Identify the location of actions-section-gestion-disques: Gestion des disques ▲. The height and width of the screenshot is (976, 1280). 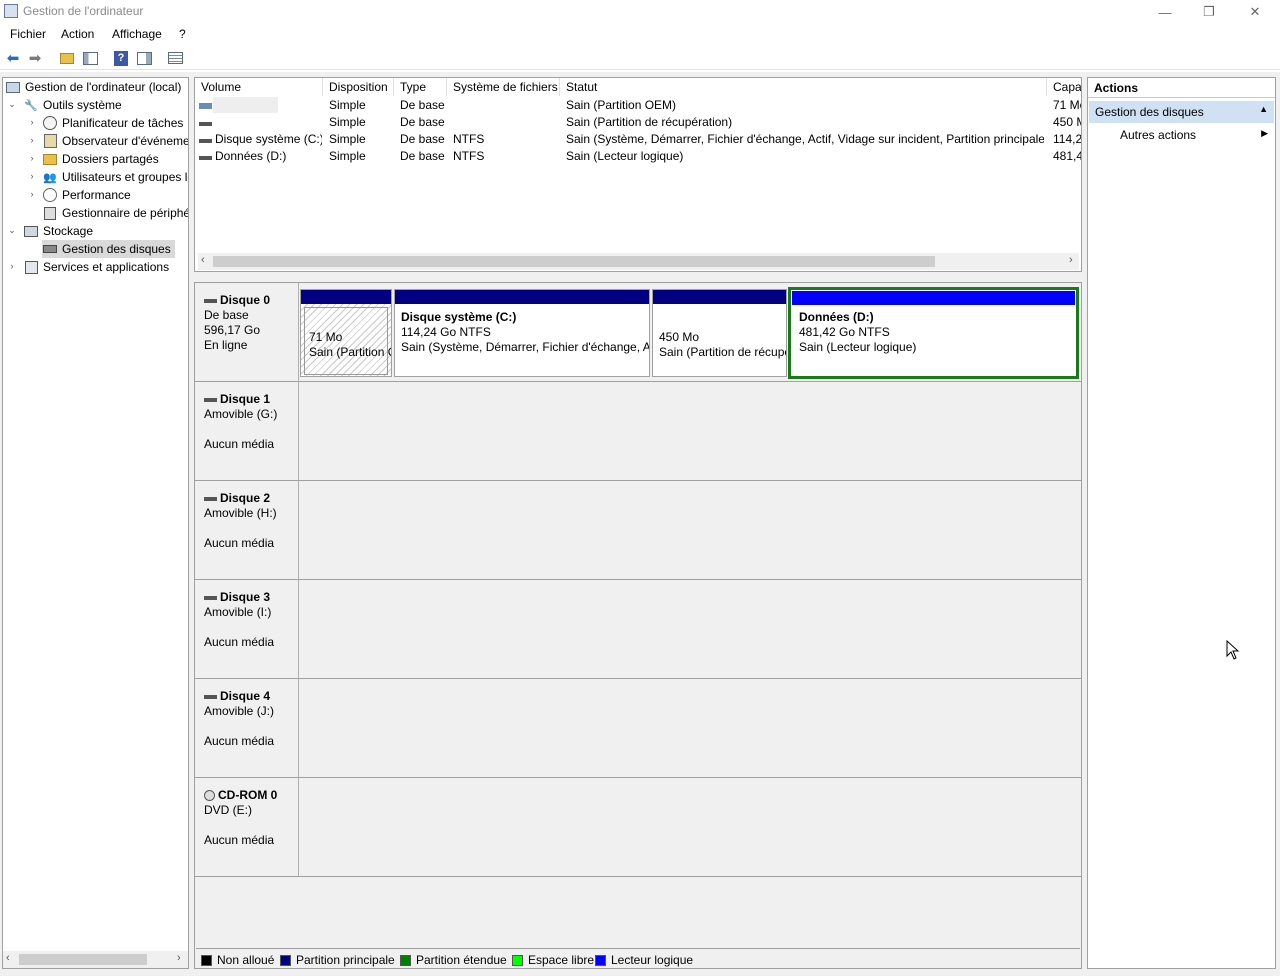
(1181, 112).